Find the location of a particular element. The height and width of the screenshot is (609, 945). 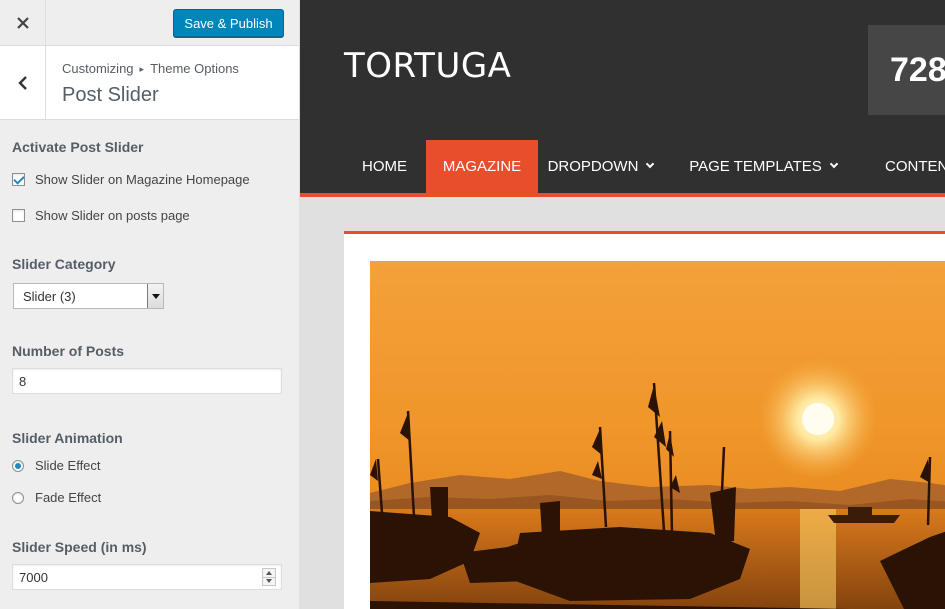

nav-item-page-templates: PAGE TEMPLATES is located at coordinates (763, 166).